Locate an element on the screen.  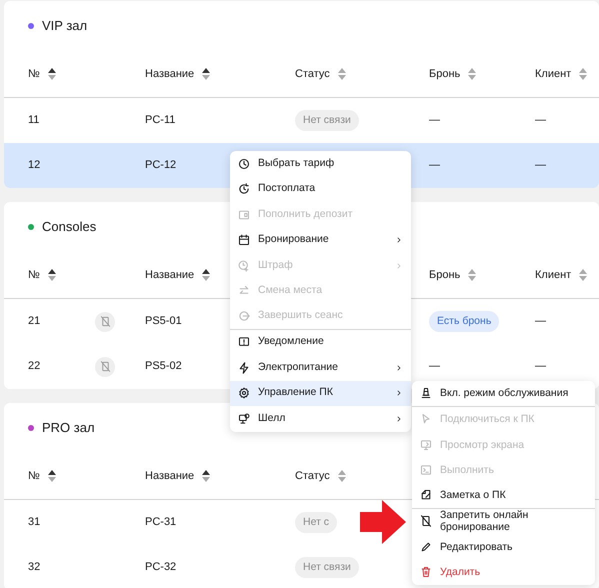
section-title: PRO зал is located at coordinates (68, 428).